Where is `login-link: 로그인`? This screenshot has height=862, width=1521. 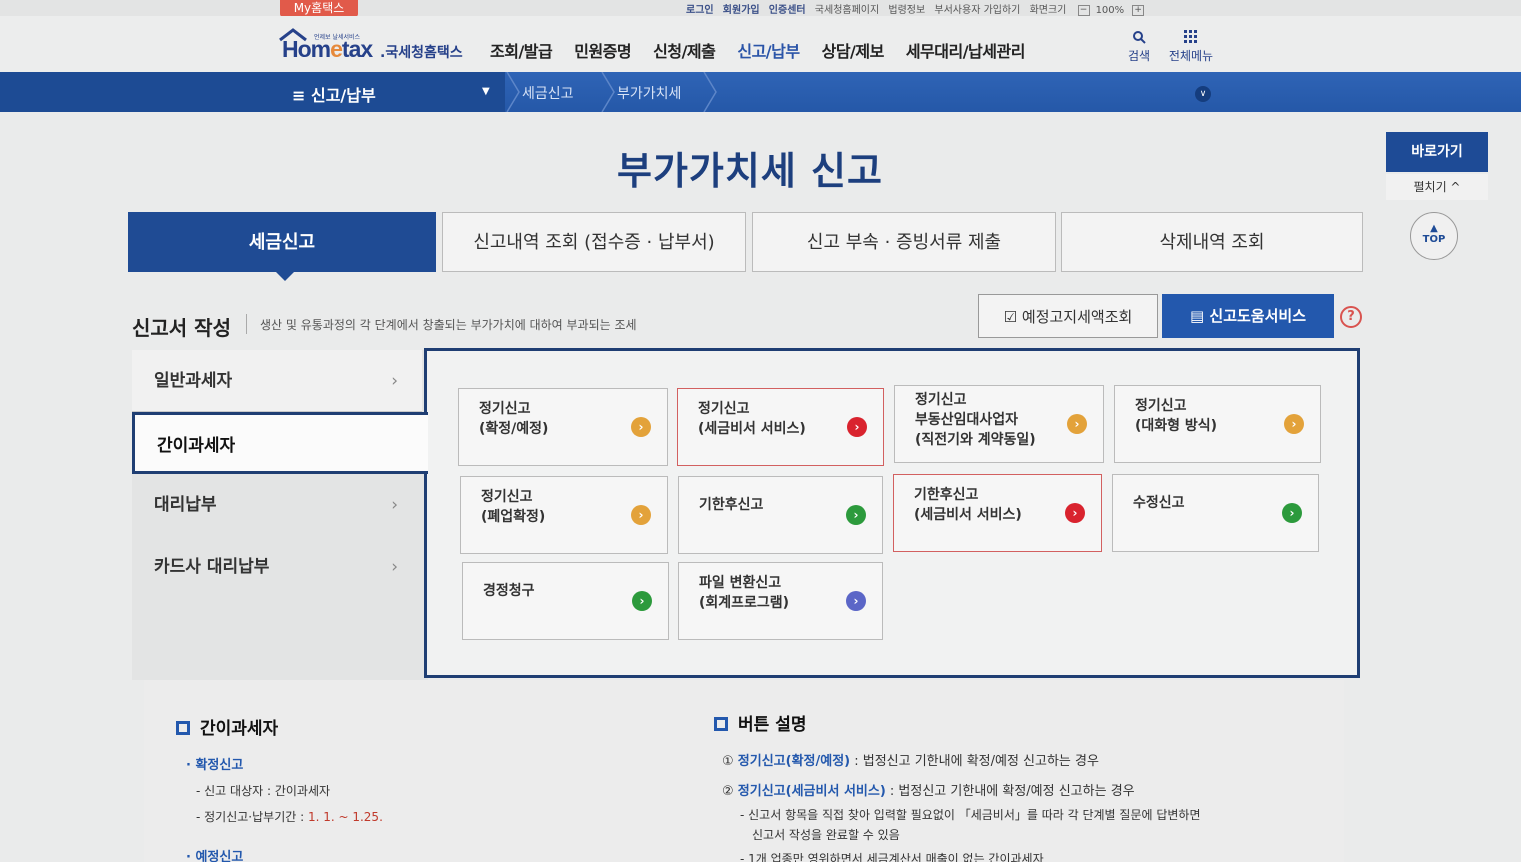
login-link: 로그인 is located at coordinates (700, 10).